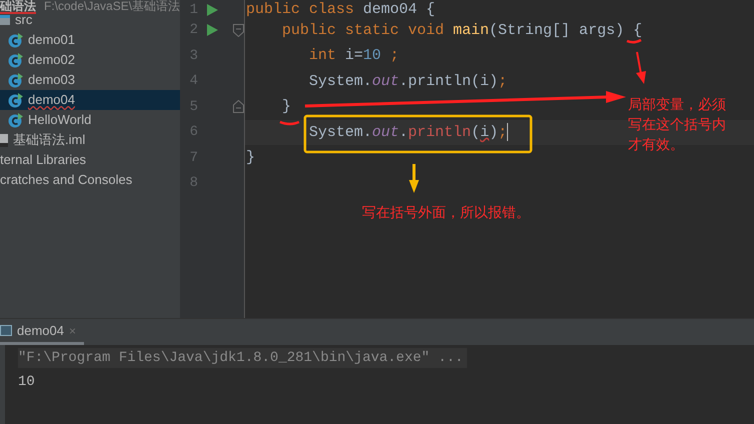 This screenshot has width=754, height=424. I want to click on tree-item: HelloWorld, so click(90, 120).